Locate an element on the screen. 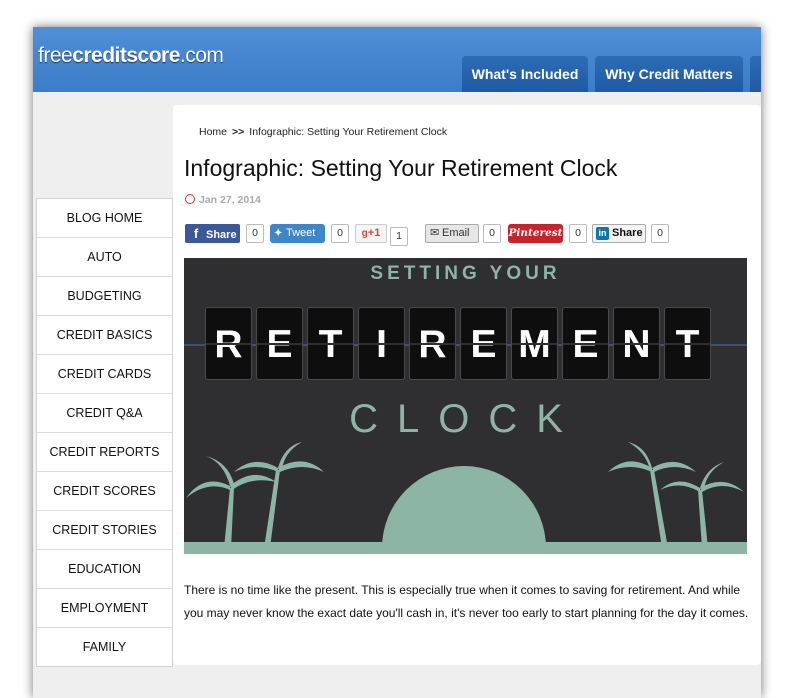 The height and width of the screenshot is (698, 798). email-count: 0 is located at coordinates (492, 233).